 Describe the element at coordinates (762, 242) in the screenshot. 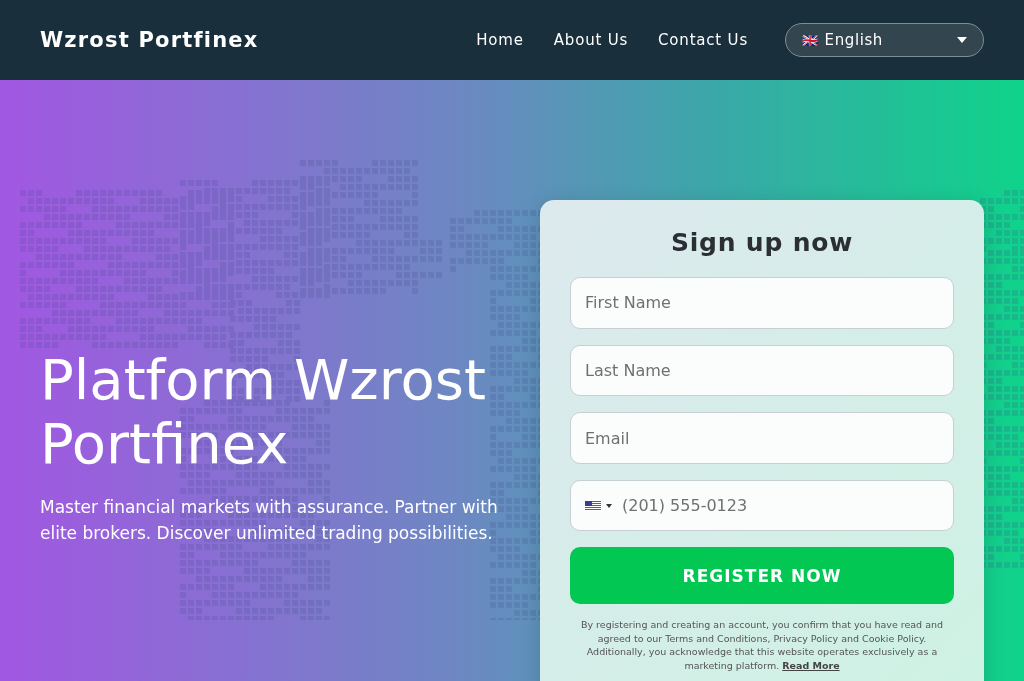

I see `signup-title: Sign up now` at that location.